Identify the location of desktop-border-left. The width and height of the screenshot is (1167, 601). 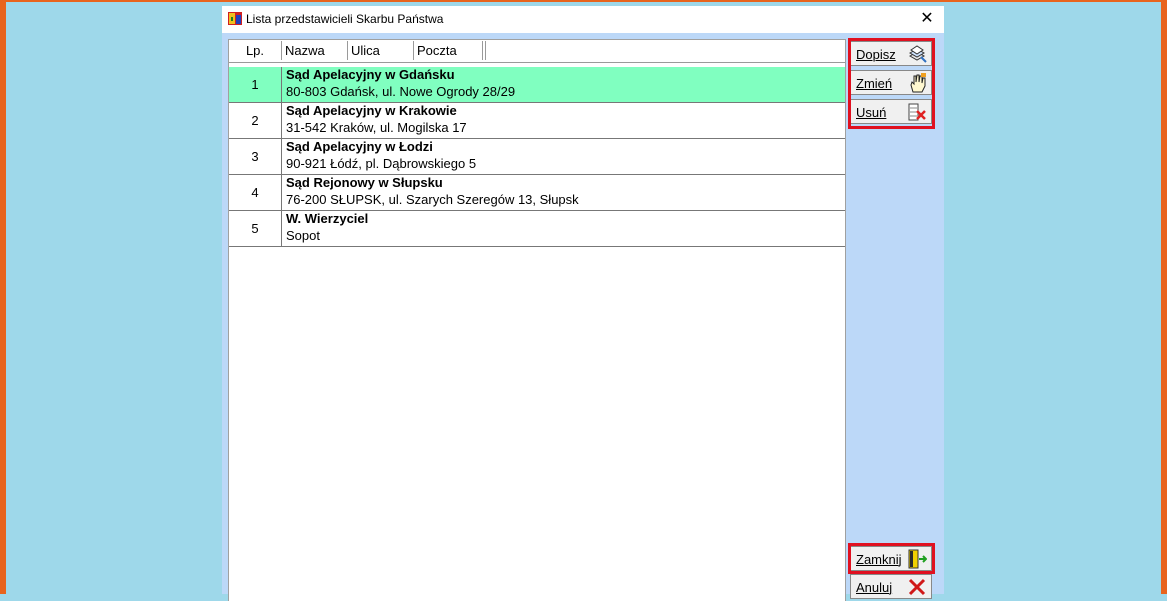
(3, 297).